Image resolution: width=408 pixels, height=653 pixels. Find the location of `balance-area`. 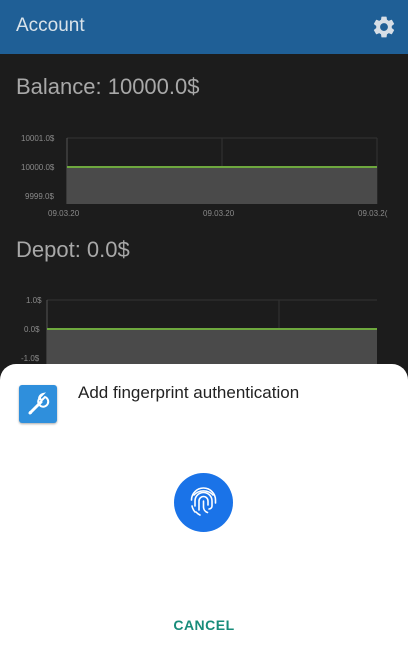

balance-area is located at coordinates (222, 185).